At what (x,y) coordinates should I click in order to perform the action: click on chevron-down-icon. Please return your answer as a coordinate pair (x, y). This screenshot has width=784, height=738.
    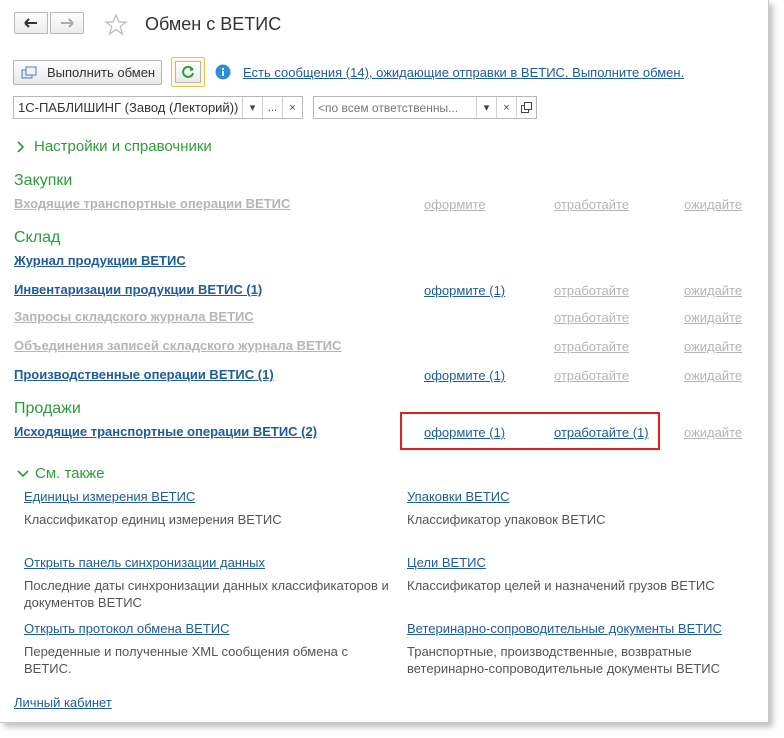
    Looking at the image, I should click on (23, 473).